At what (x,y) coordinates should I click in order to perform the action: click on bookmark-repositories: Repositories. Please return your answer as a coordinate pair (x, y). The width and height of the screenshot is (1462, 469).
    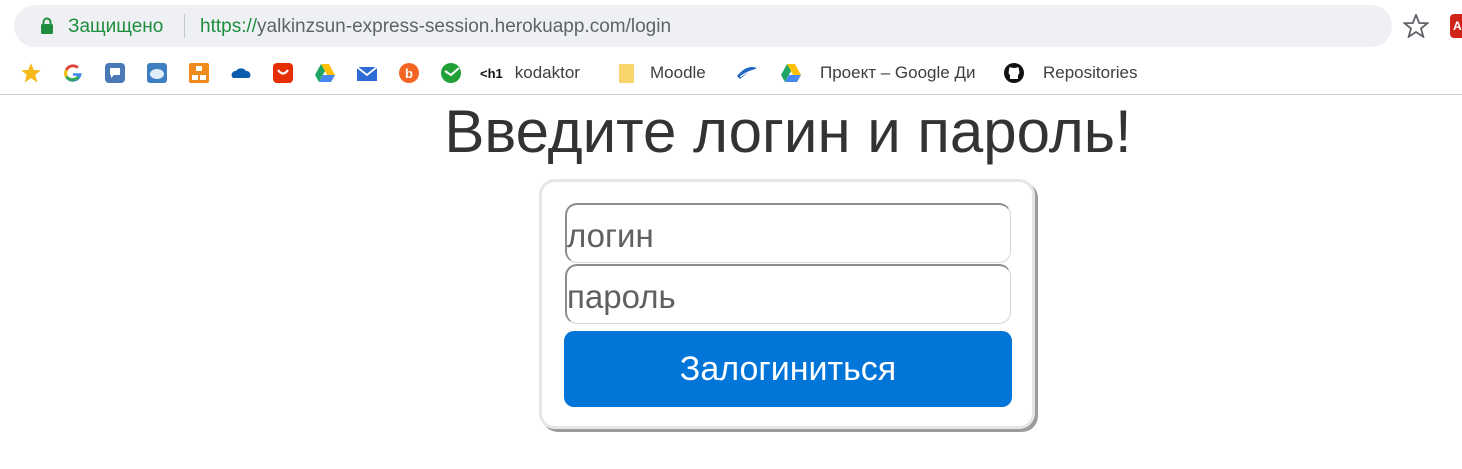
    Looking at the image, I should click on (1070, 73).